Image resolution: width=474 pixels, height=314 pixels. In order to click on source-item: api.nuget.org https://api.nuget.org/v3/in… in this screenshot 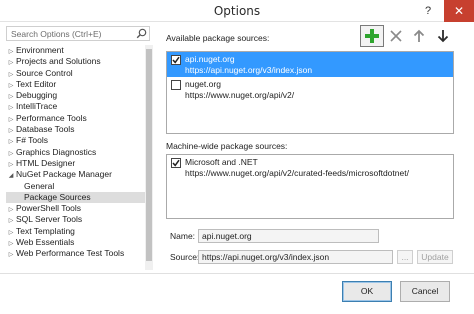, I will do `click(310, 64)`.